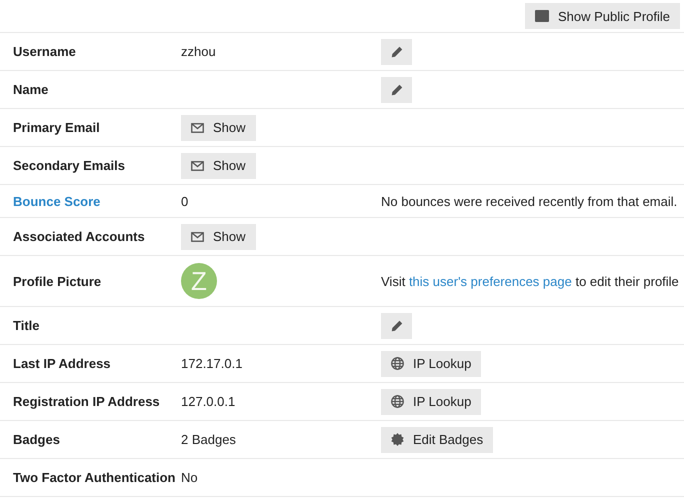  I want to click on field-value: 2 Badges, so click(208, 439).